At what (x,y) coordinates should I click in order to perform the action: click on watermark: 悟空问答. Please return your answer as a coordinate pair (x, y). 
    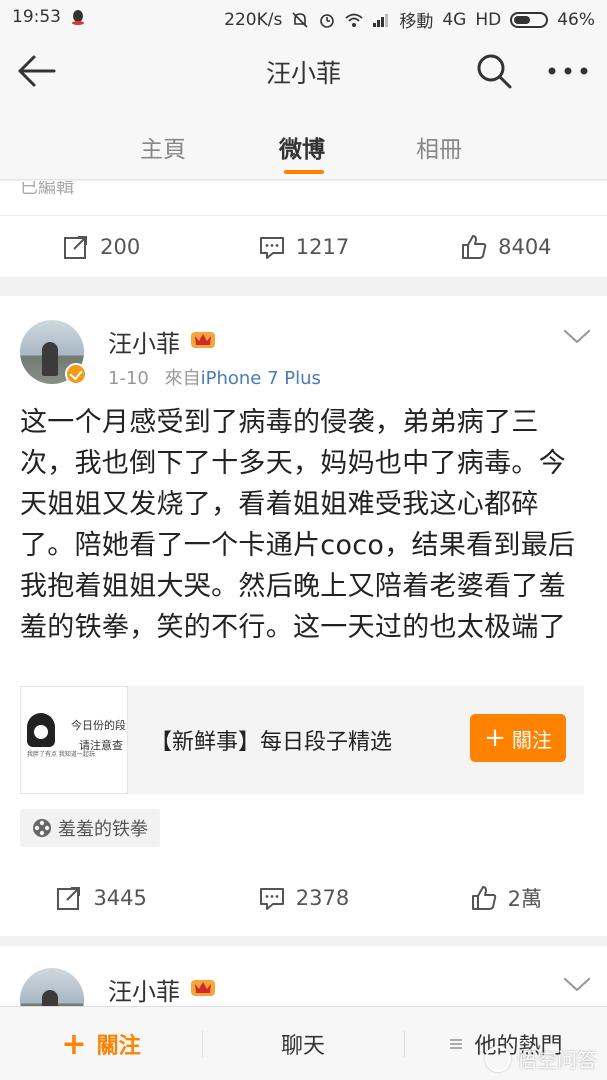
    Looking at the image, I should click on (541, 1058).